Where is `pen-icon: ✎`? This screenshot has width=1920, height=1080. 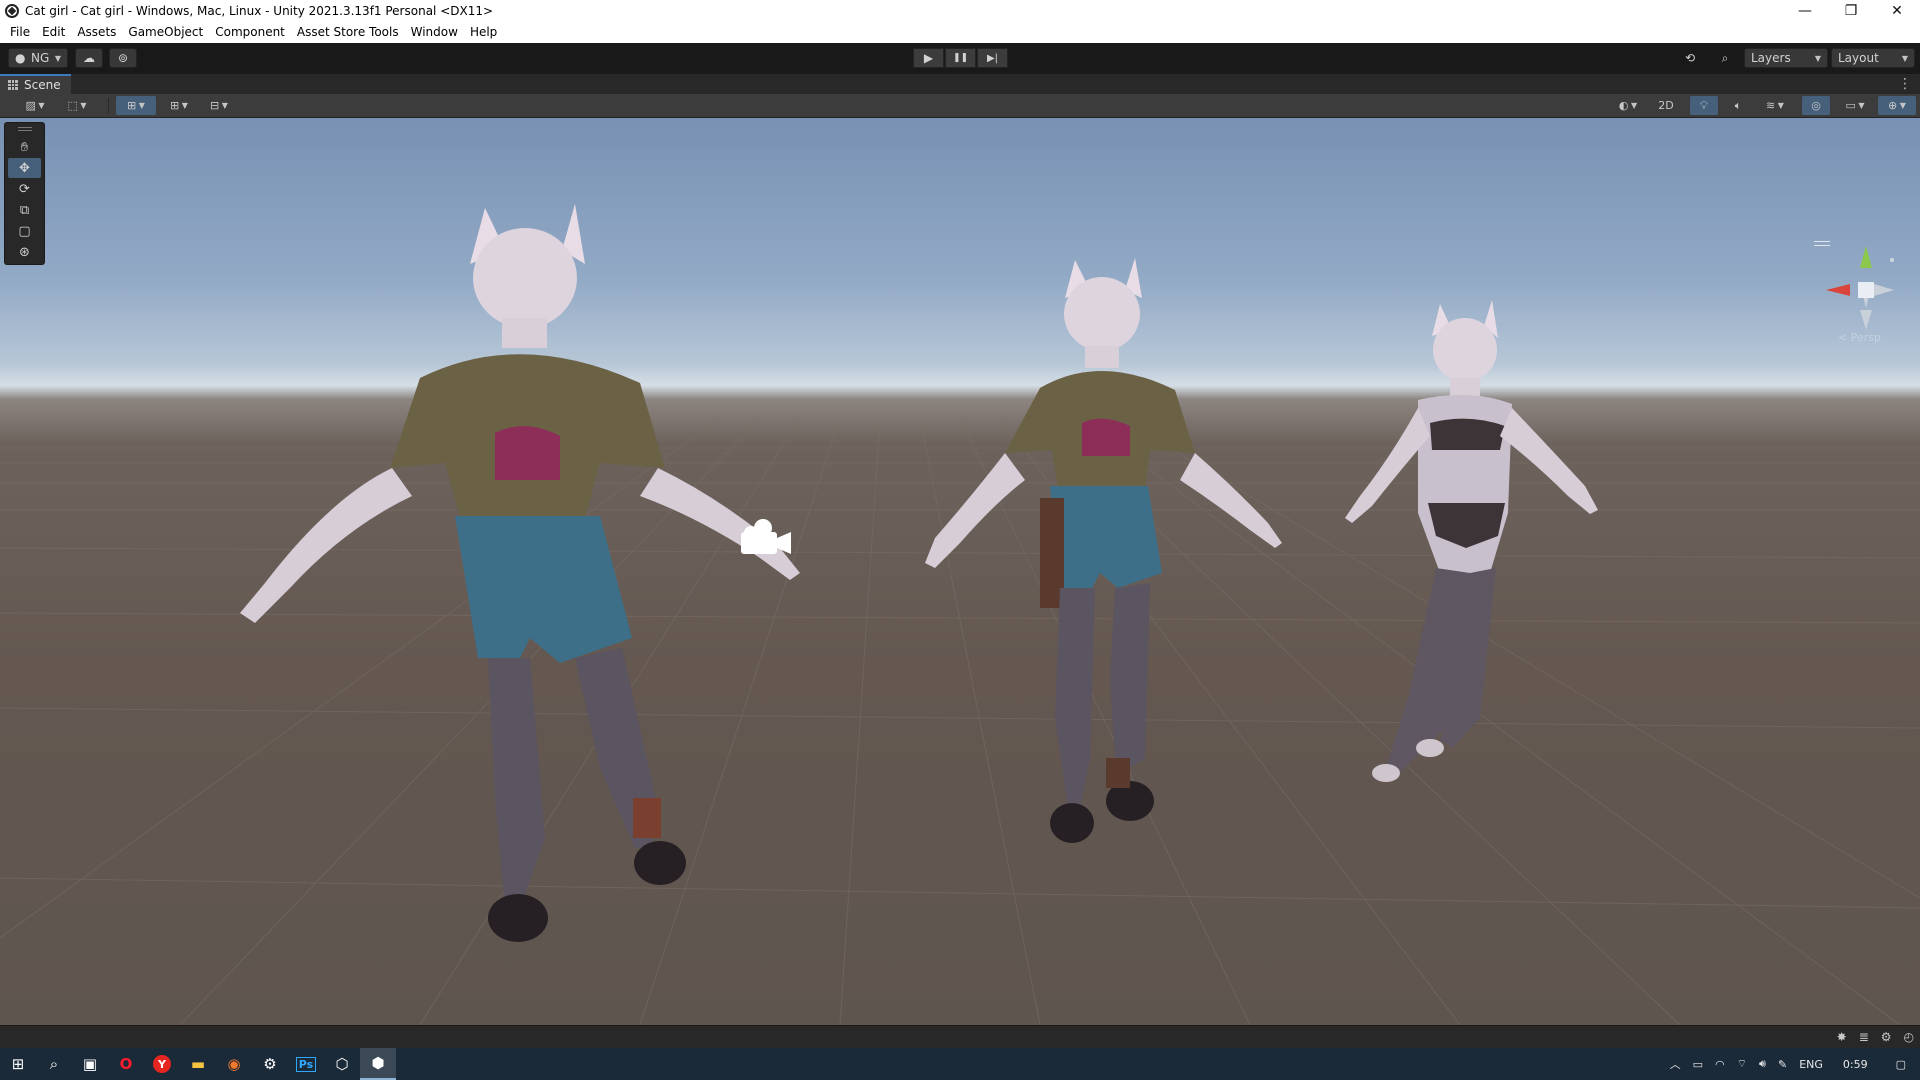
pen-icon: ✎ is located at coordinates (1782, 1064).